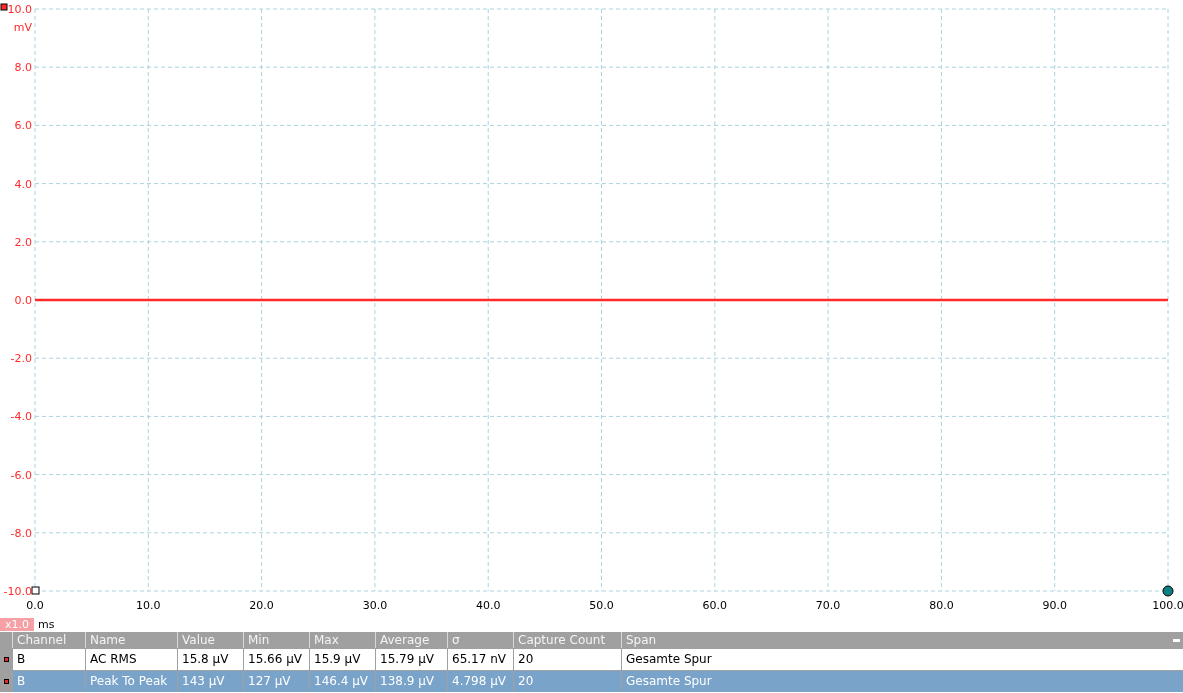  What do you see at coordinates (19, 9) in the screenshot?
I see `y-axis-label: 10.0` at bounding box center [19, 9].